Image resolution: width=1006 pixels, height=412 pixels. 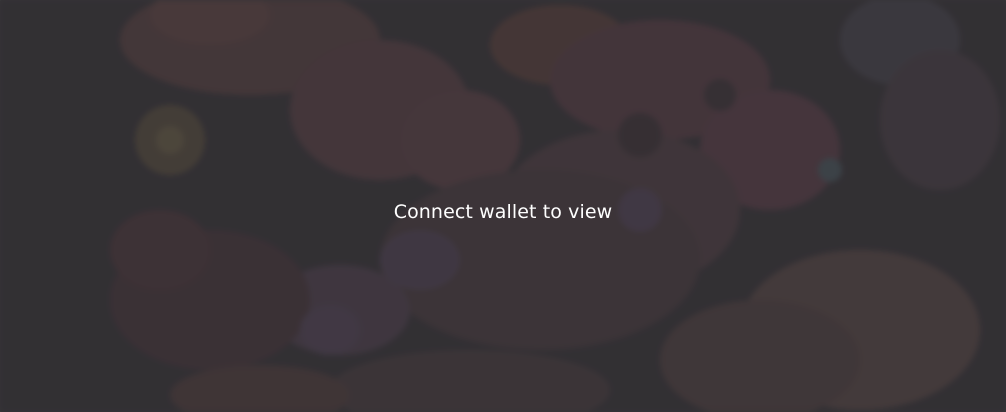 I want to click on connect-wallet-message: Connect wallet to view, so click(x=503, y=212).